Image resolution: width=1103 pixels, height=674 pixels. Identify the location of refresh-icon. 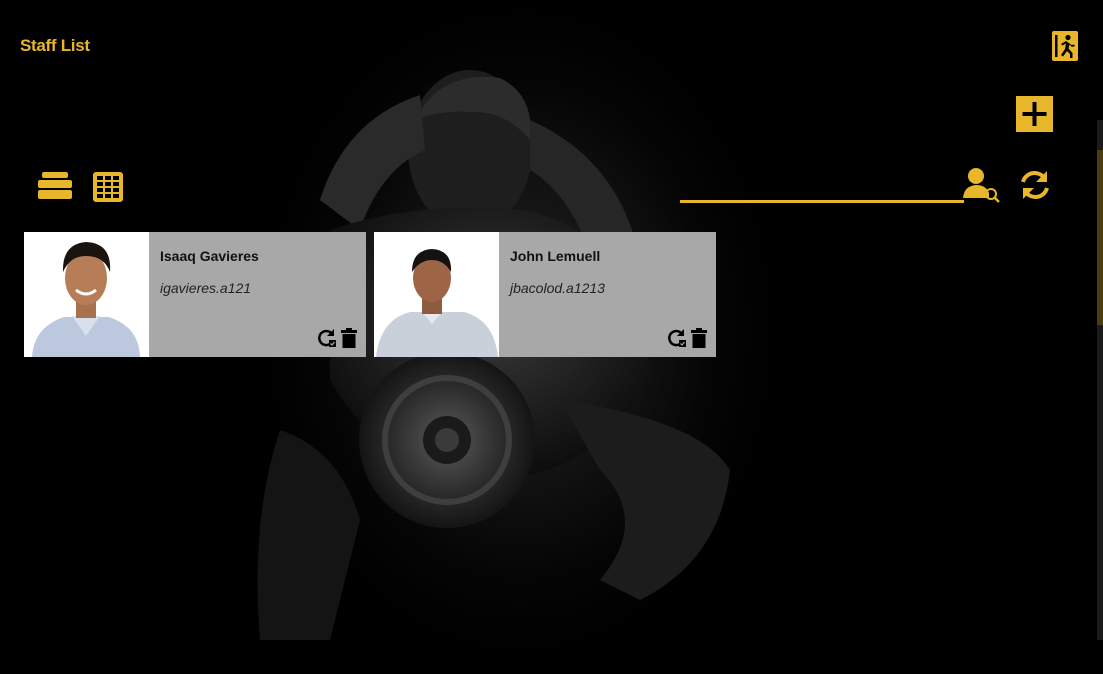
(1035, 185).